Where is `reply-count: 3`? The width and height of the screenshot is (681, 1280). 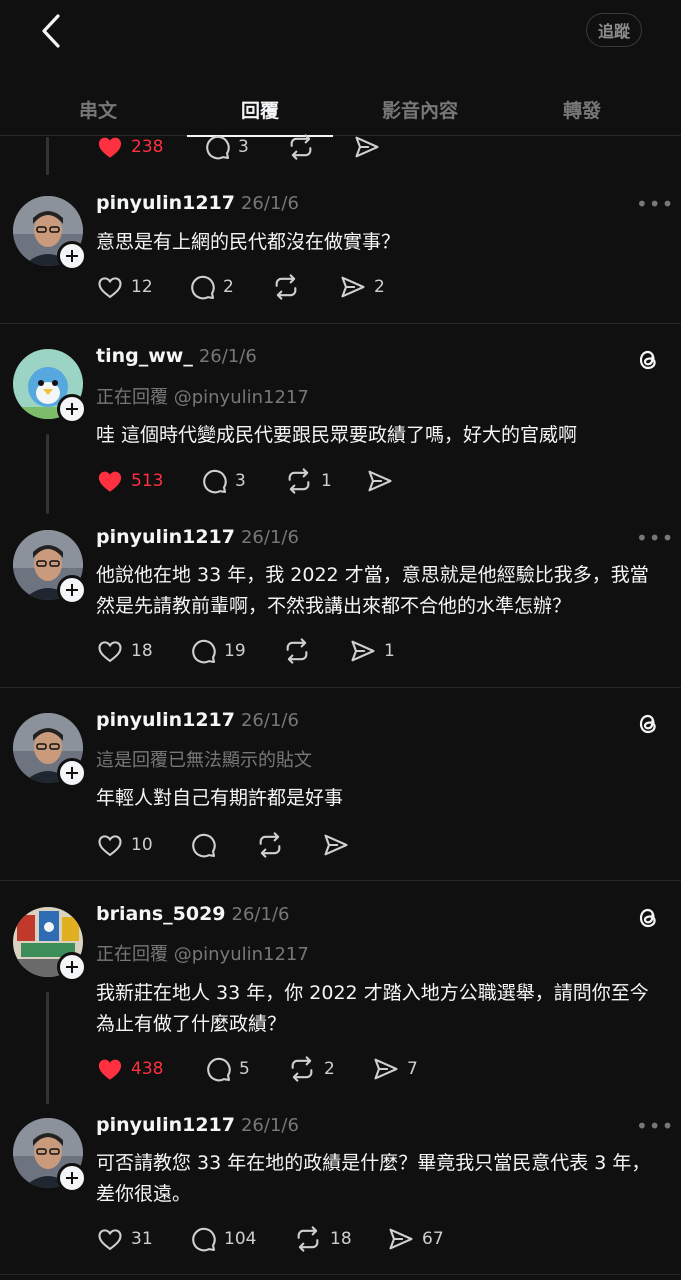
reply-count: 3 is located at coordinates (243, 147).